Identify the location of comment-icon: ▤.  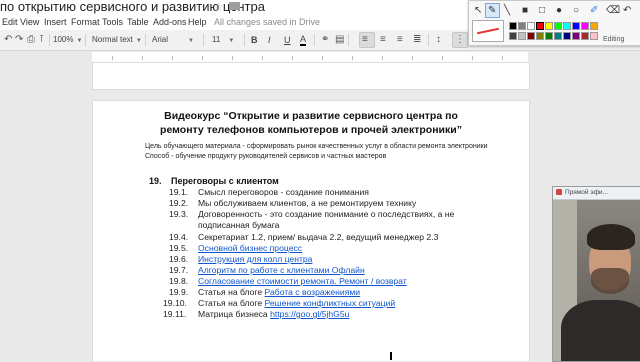
(339, 39).